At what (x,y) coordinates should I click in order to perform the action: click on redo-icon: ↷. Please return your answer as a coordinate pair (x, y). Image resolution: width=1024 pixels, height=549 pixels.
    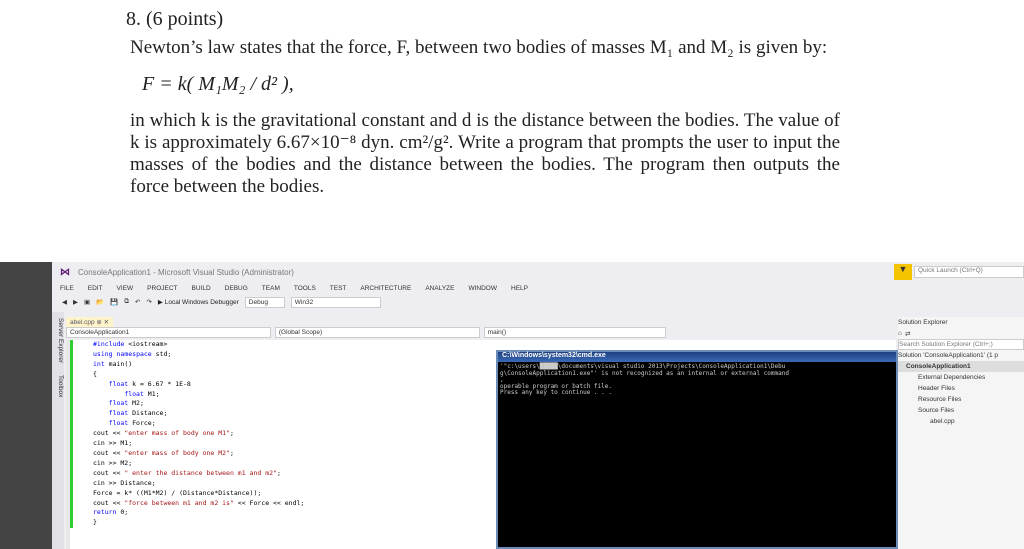
    Looking at the image, I should click on (148, 302).